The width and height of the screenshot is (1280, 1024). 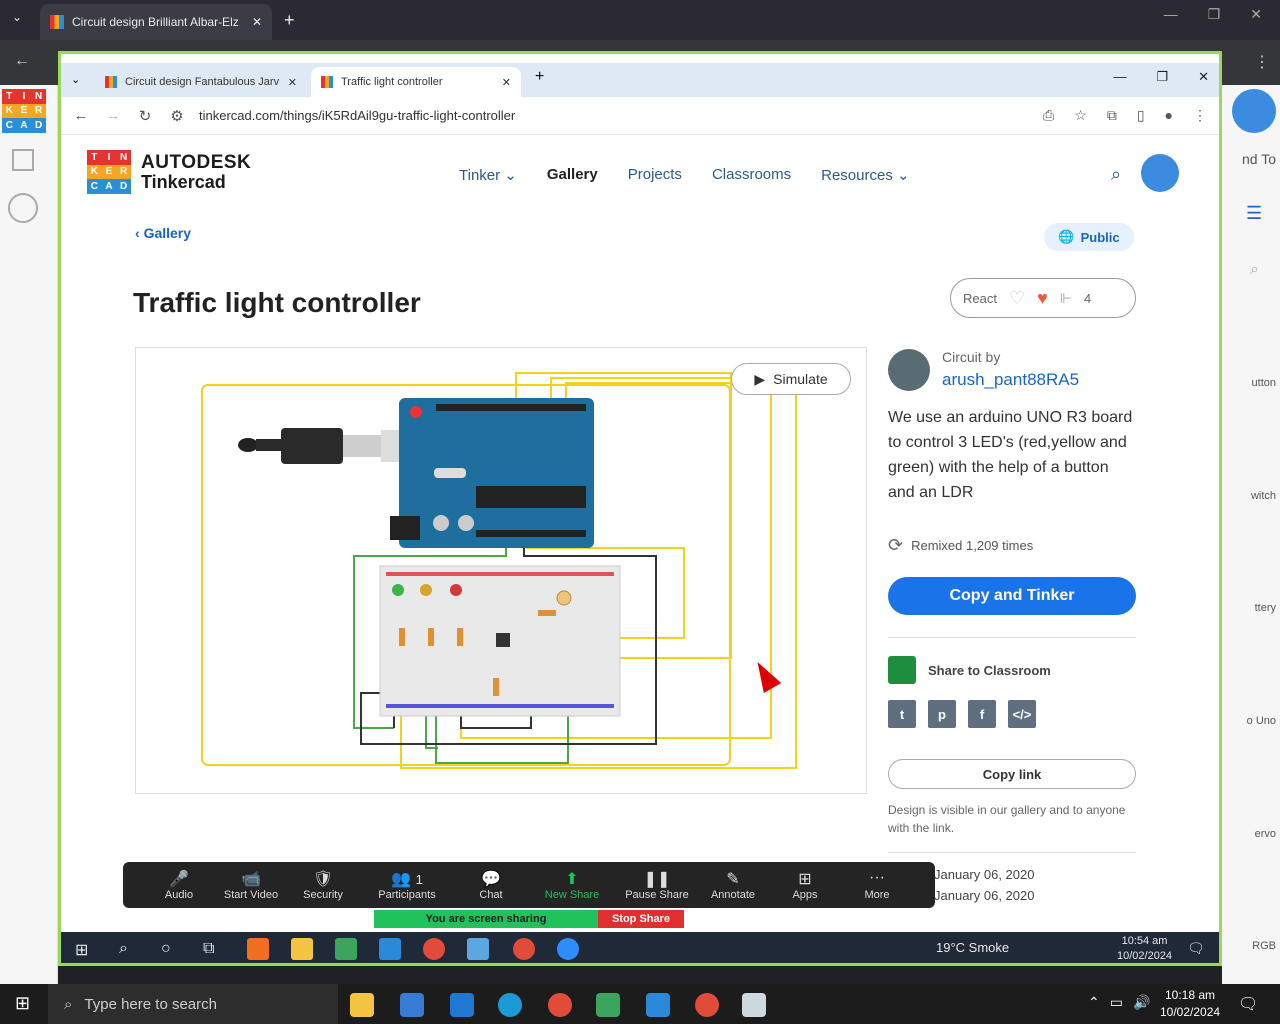 What do you see at coordinates (568, 949) in the screenshot?
I see `zoom-icon` at bounding box center [568, 949].